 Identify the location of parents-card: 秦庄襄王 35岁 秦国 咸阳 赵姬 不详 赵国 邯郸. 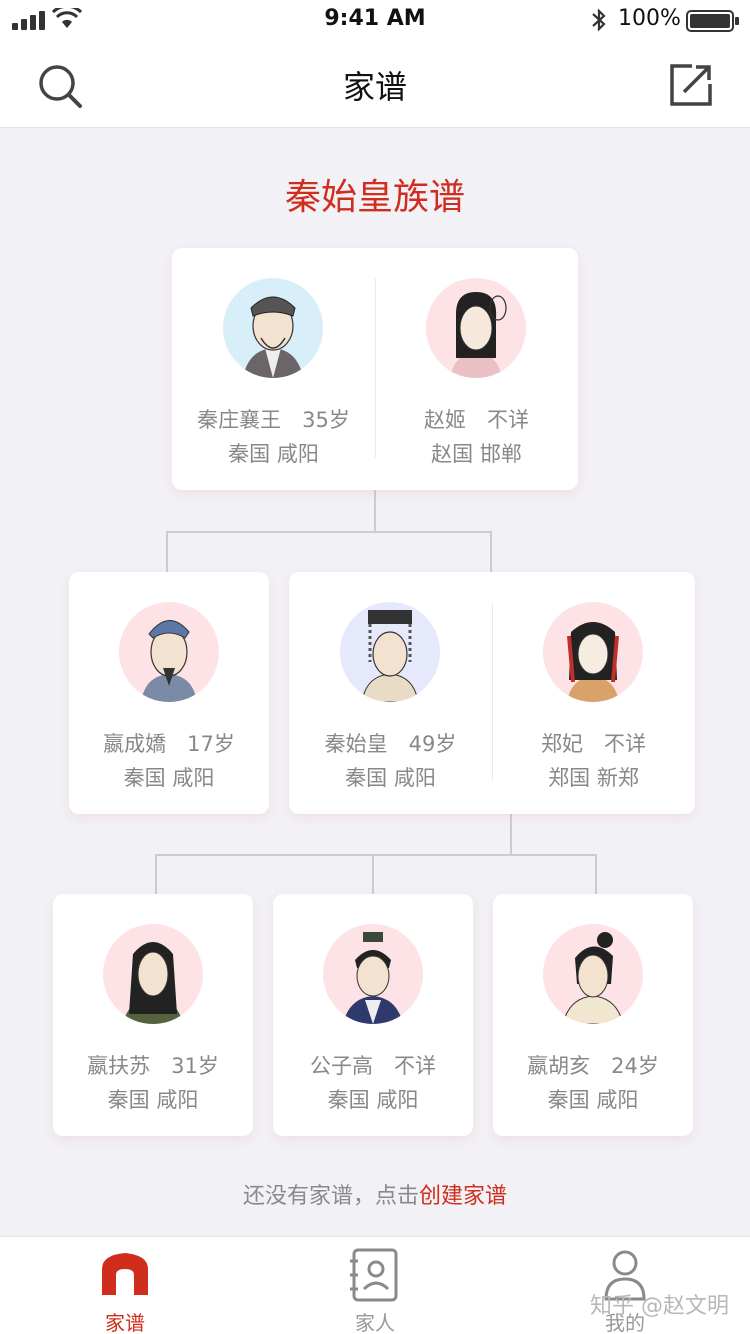
(375, 369).